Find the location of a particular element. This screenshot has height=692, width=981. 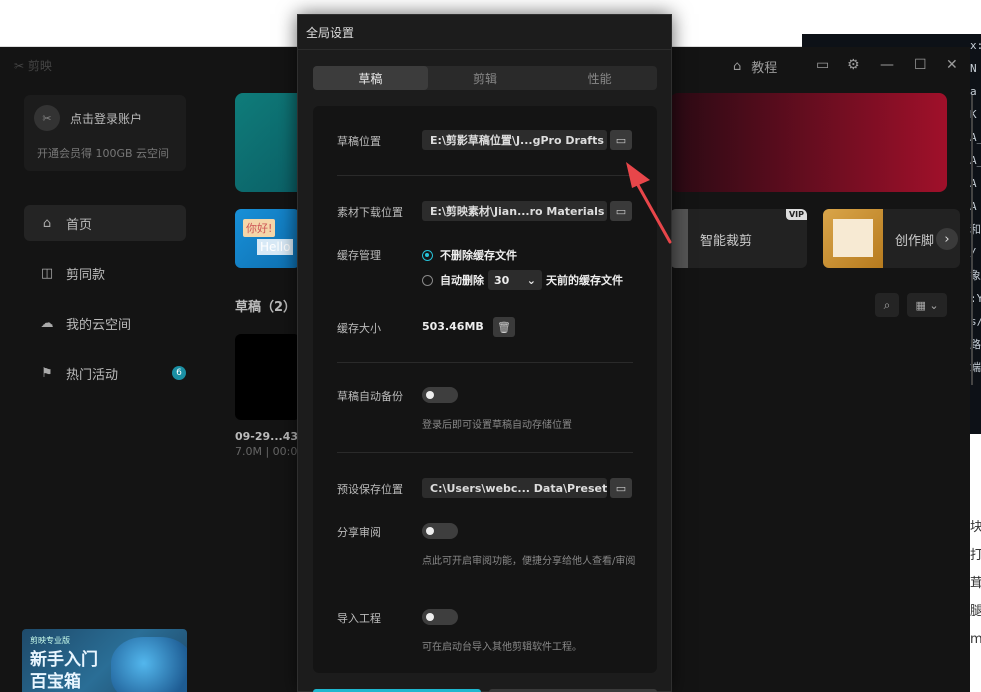

activity-badge: 6 is located at coordinates (179, 373).